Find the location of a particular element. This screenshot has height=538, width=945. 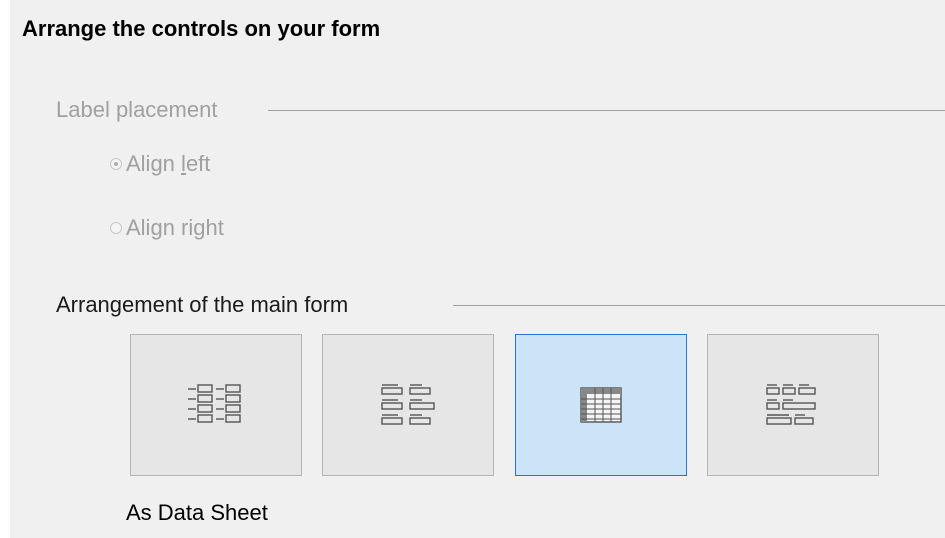

main-form-legend: Arrangement of the main form is located at coordinates (202, 304).